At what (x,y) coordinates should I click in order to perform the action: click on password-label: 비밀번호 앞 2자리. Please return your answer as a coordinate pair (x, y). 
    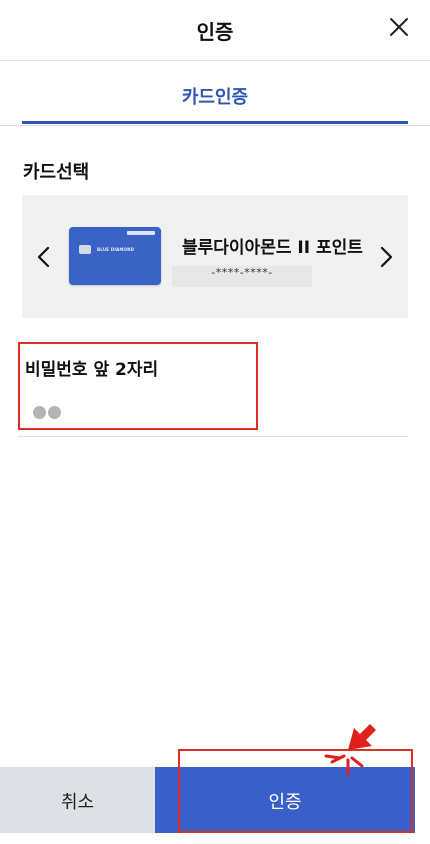
    Looking at the image, I should click on (92, 370).